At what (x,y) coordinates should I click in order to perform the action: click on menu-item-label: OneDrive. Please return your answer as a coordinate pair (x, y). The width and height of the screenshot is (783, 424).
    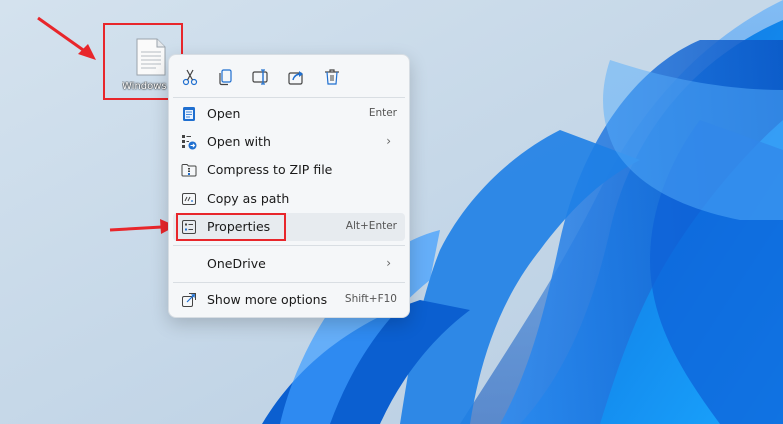
    Looking at the image, I should click on (236, 263).